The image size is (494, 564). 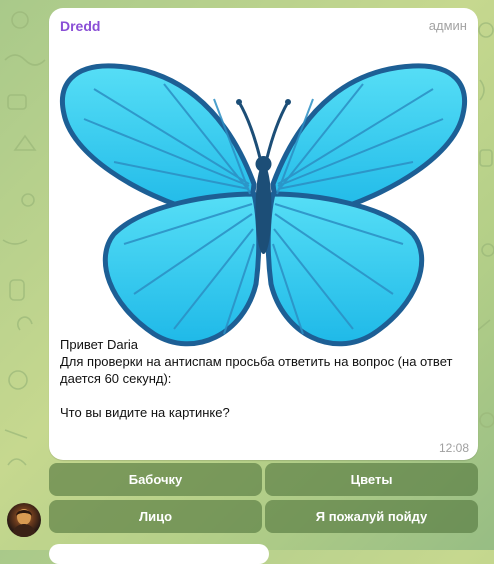 What do you see at coordinates (155, 479) in the screenshot?
I see `answer-button-butterfly: Бабочку` at bounding box center [155, 479].